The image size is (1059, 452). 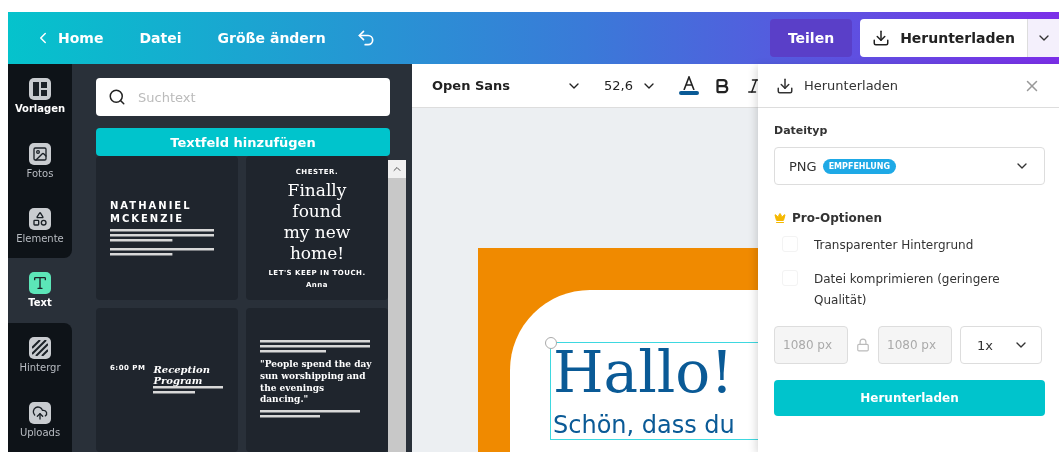 What do you see at coordinates (630, 85) in the screenshot?
I see `font-size-dropdown: 52,6` at bounding box center [630, 85].